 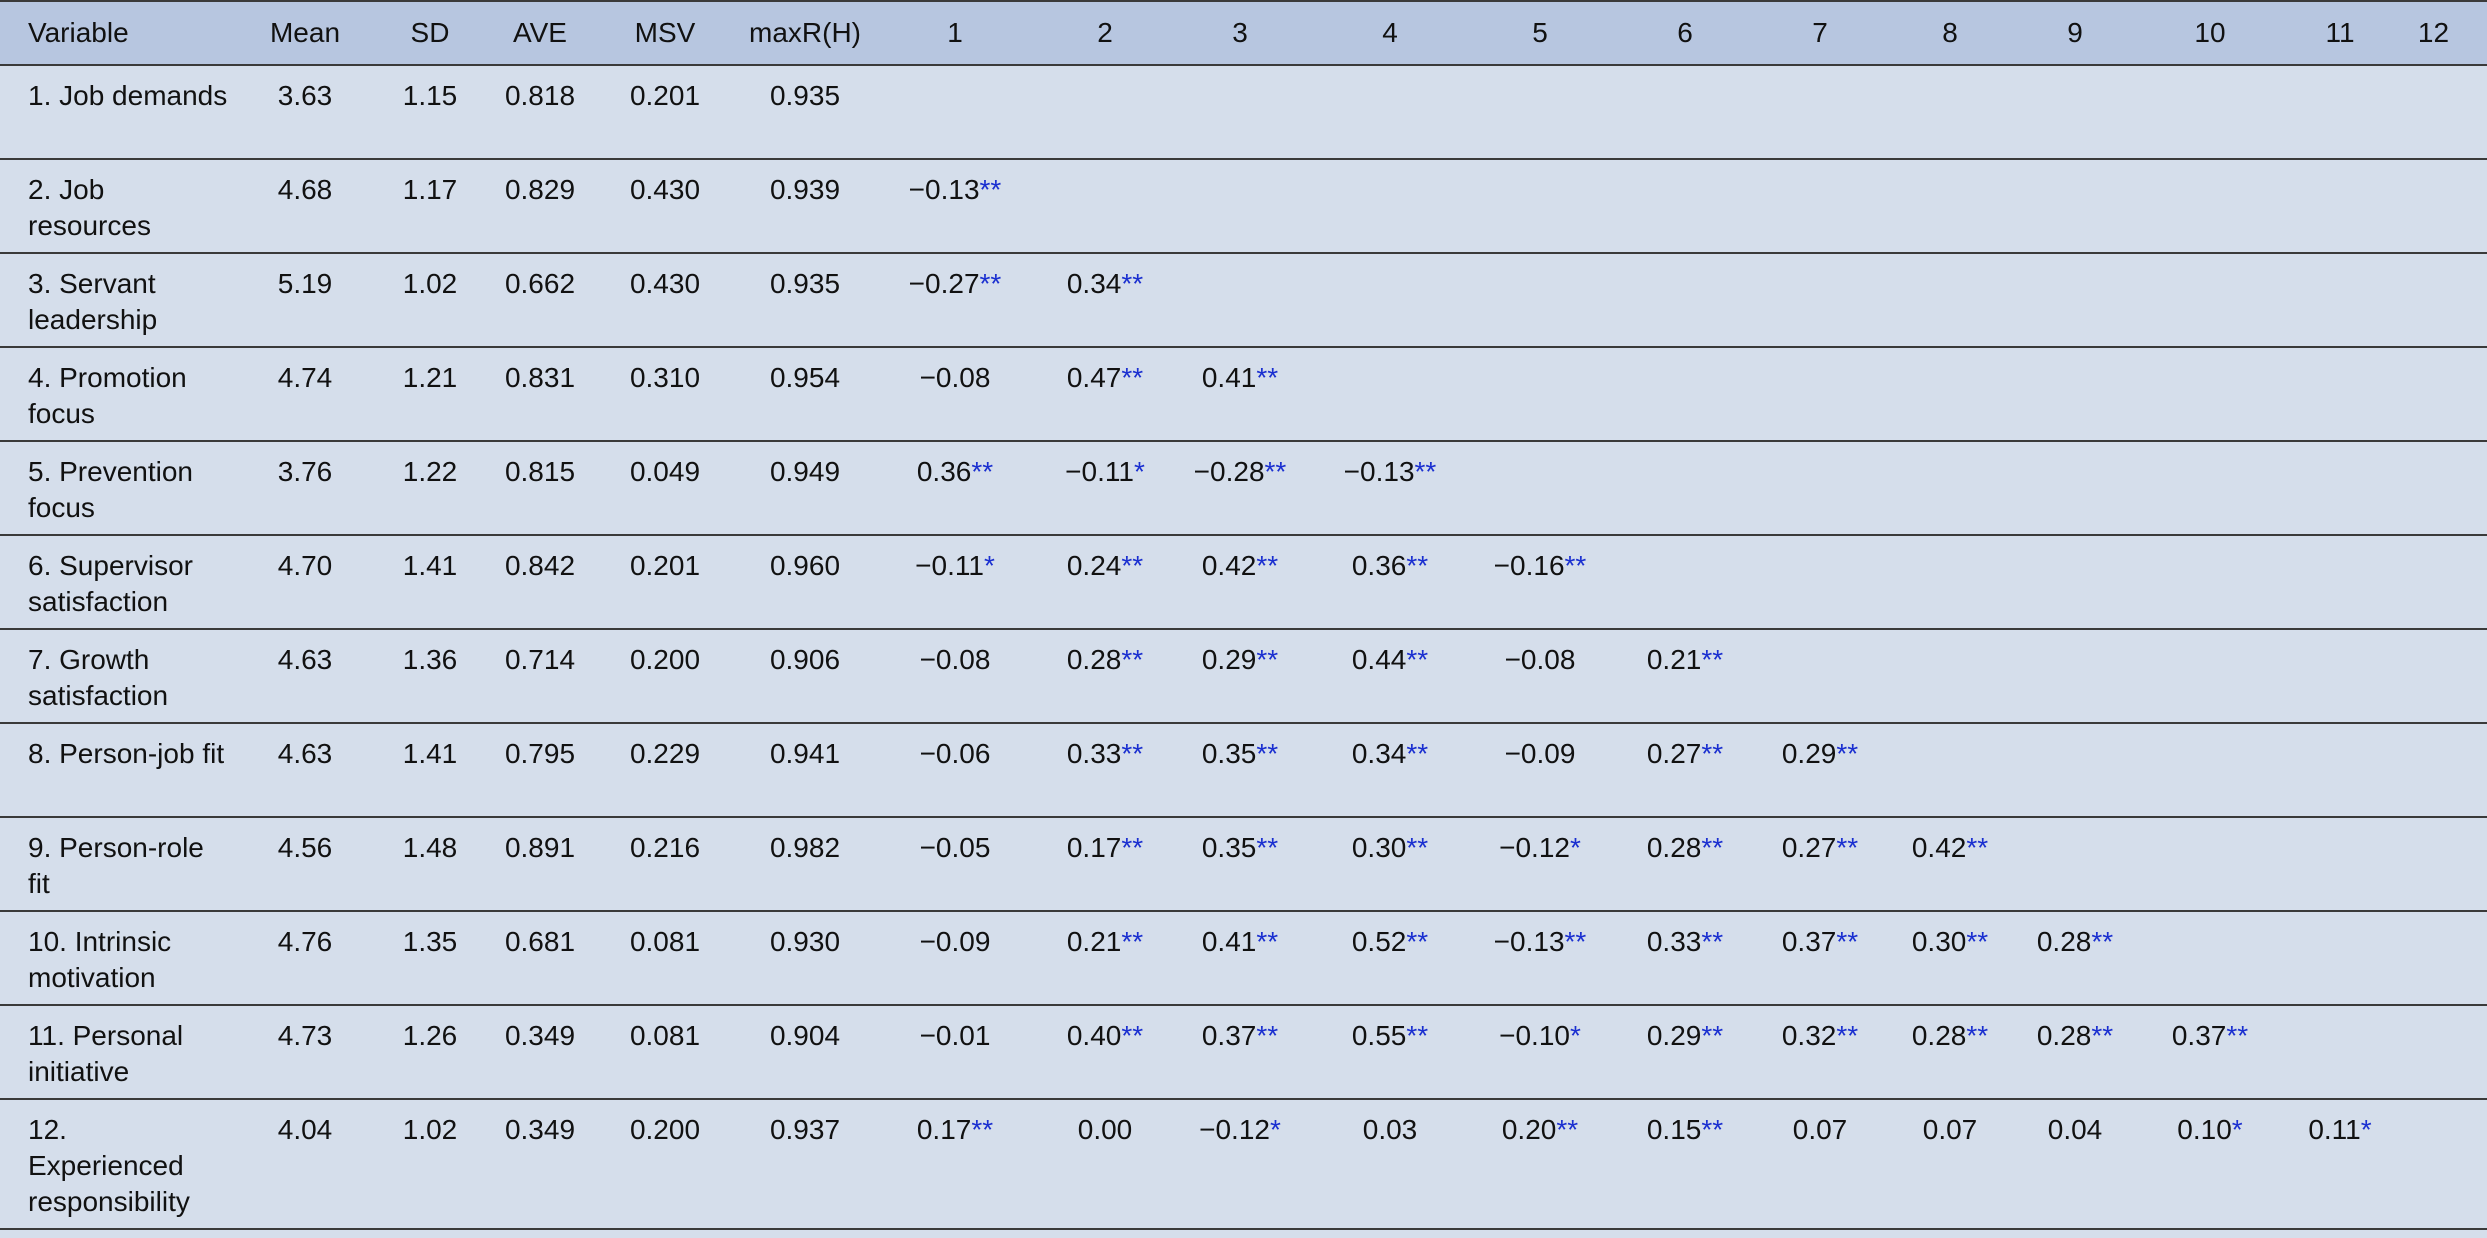 What do you see at coordinates (540, 206) in the screenshot?
I see `stat-cell: 0.829` at bounding box center [540, 206].